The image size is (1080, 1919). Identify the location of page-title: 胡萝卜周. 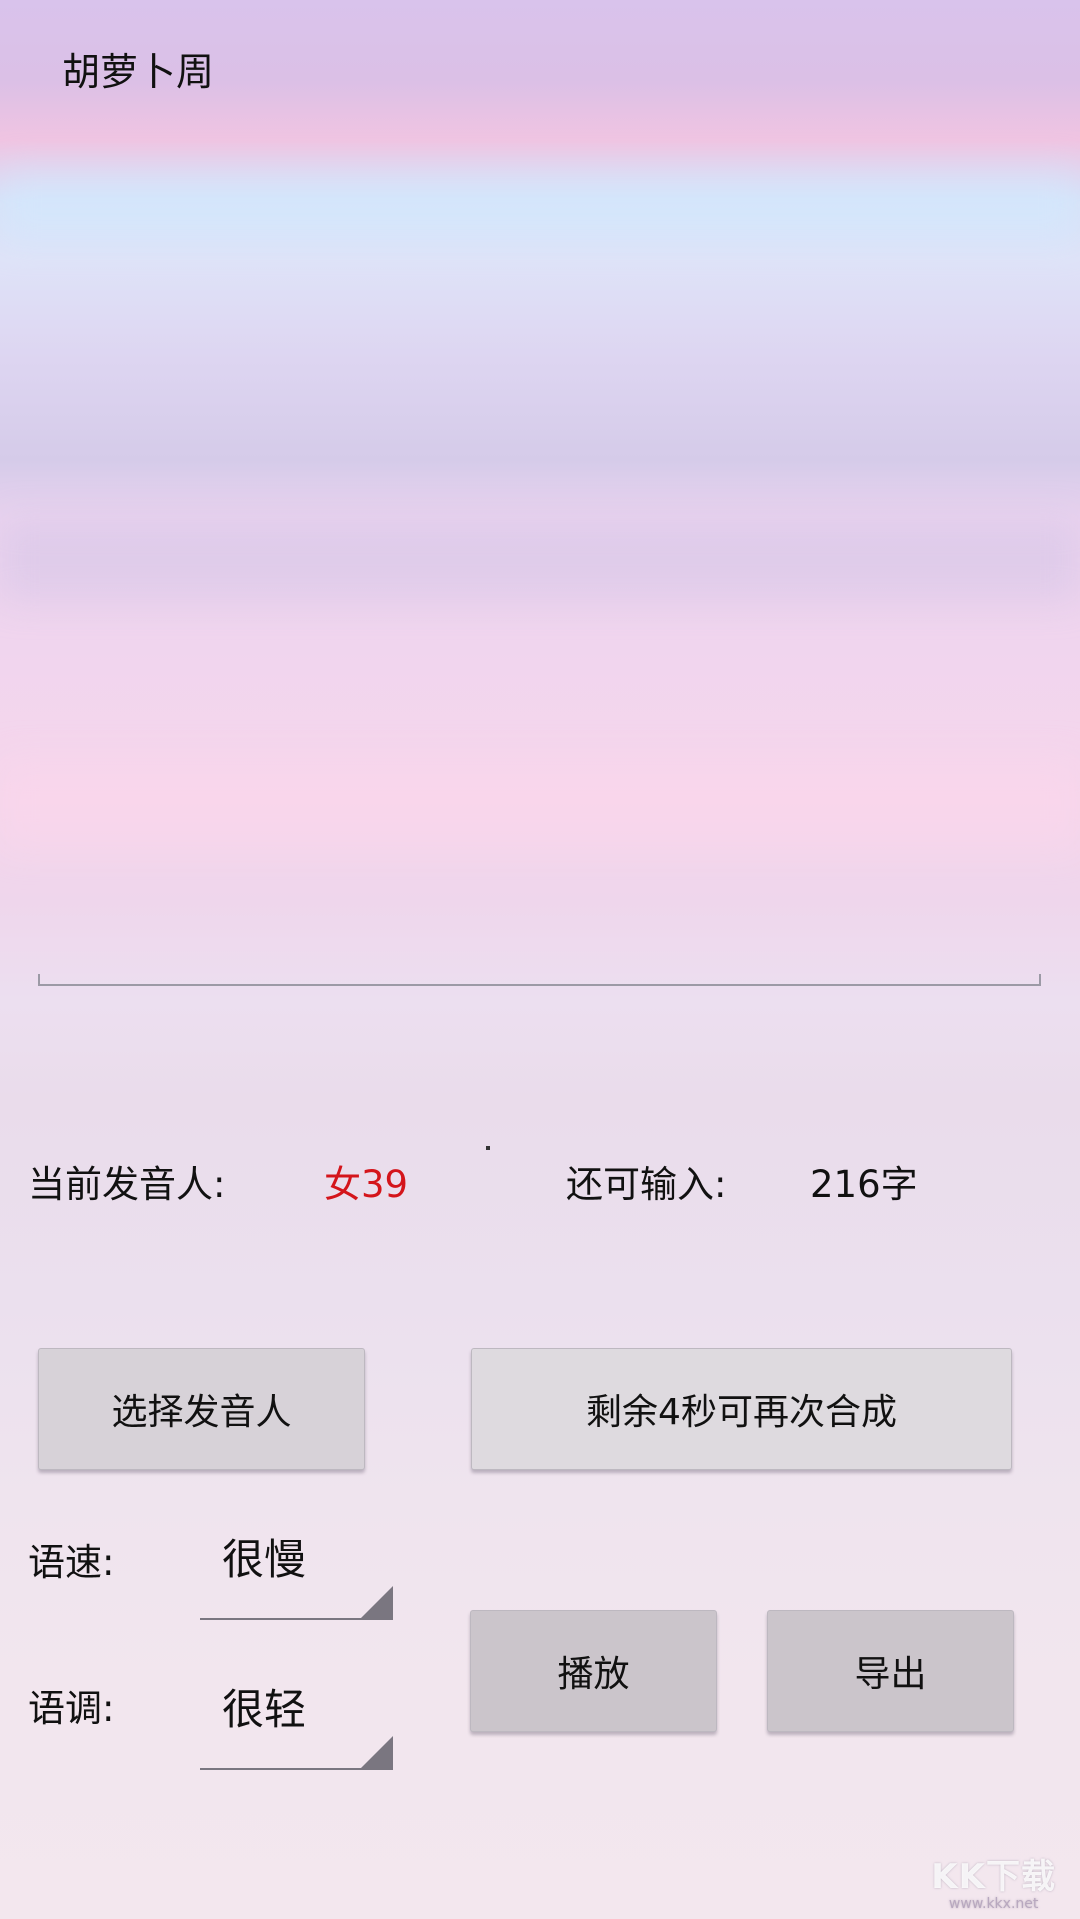
(138, 72).